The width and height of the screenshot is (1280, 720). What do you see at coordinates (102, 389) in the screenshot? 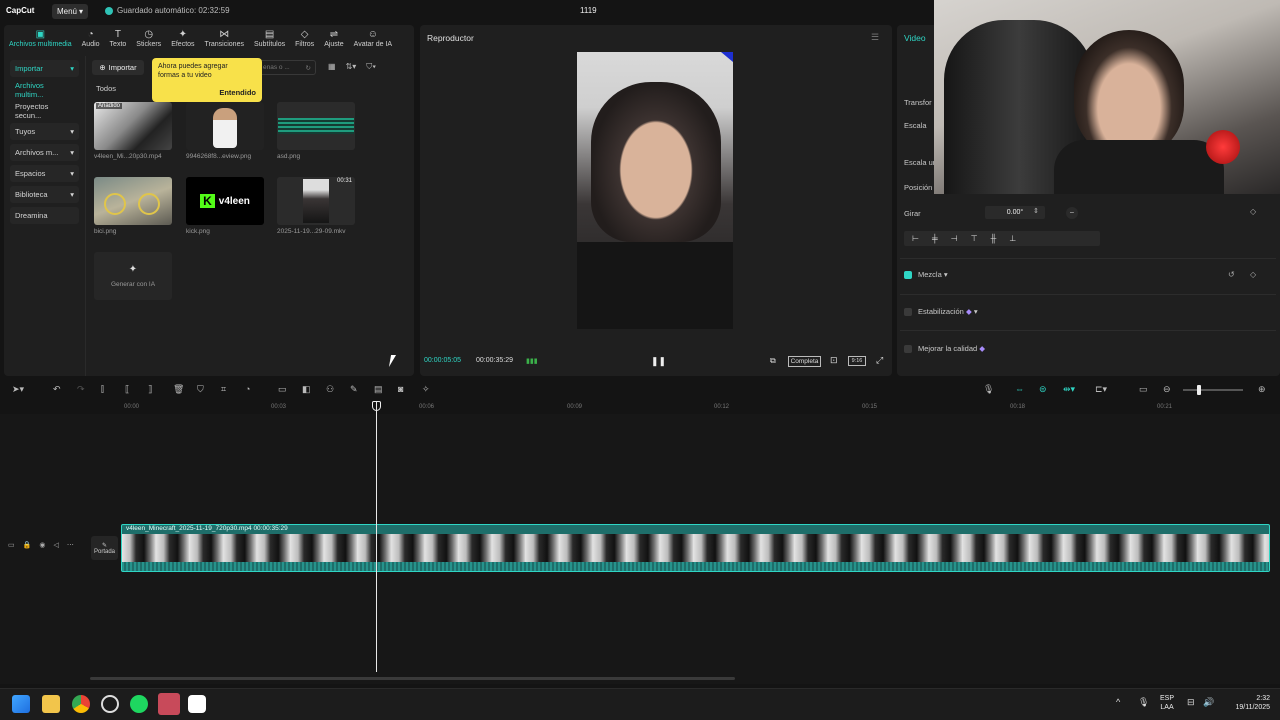
I see `split-icon: ⫿` at bounding box center [102, 389].